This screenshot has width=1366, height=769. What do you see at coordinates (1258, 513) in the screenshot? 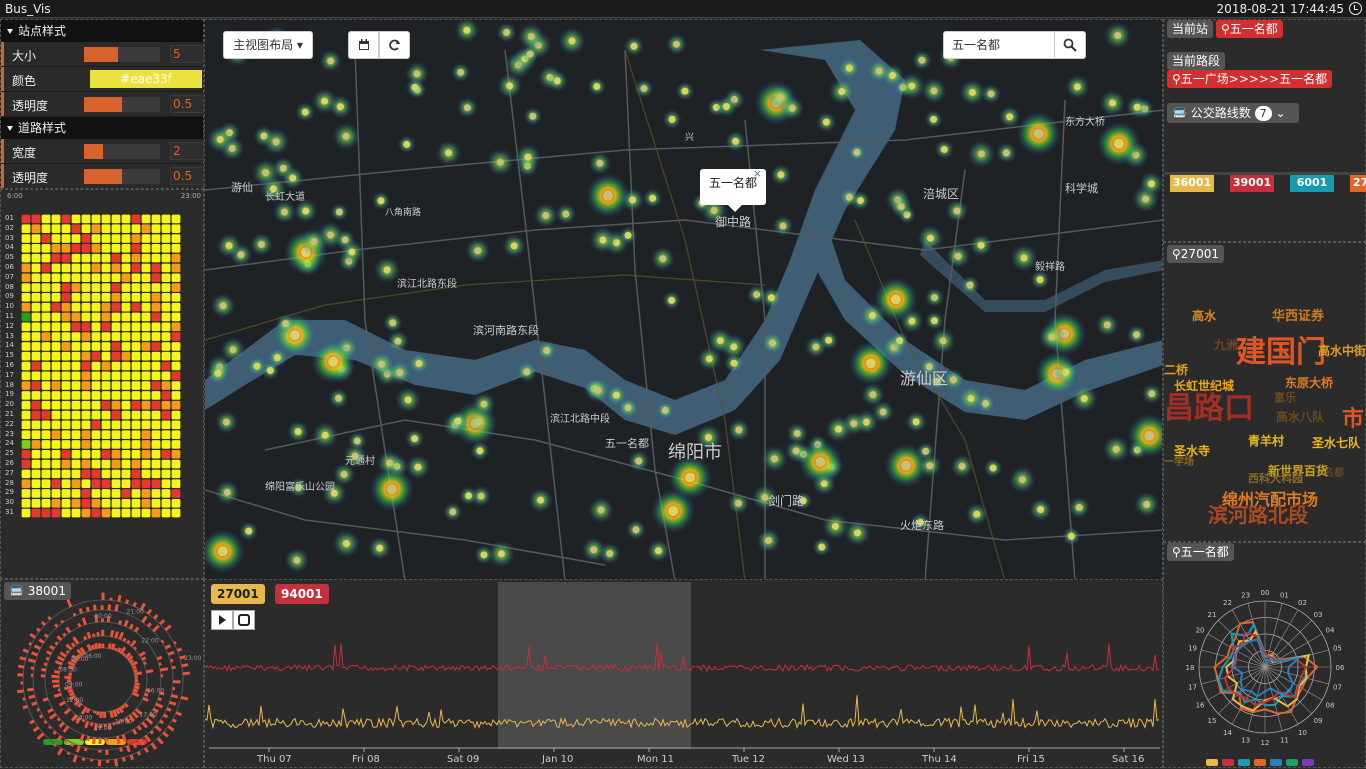
I see `cloud-word: 滨河路北段` at bounding box center [1258, 513].